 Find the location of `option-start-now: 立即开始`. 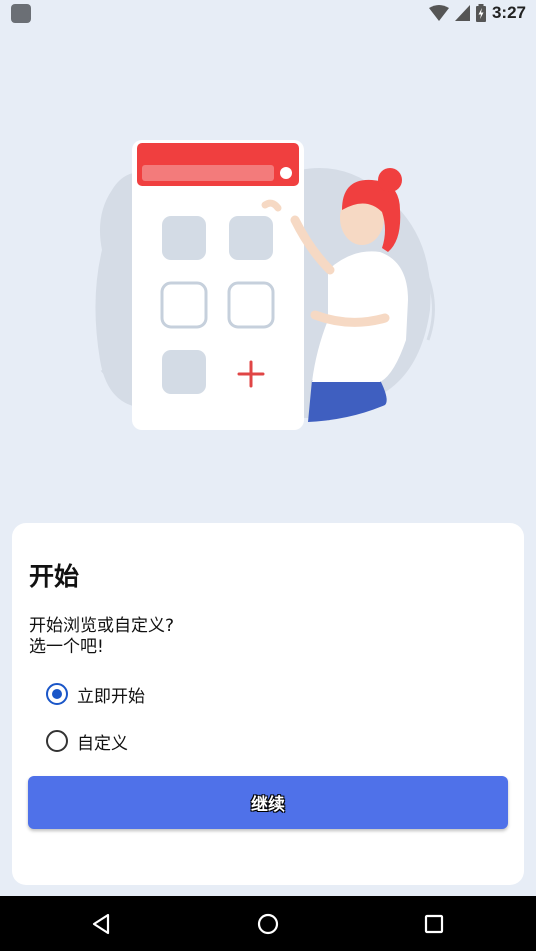

option-start-now: 立即开始 is located at coordinates (95, 694).